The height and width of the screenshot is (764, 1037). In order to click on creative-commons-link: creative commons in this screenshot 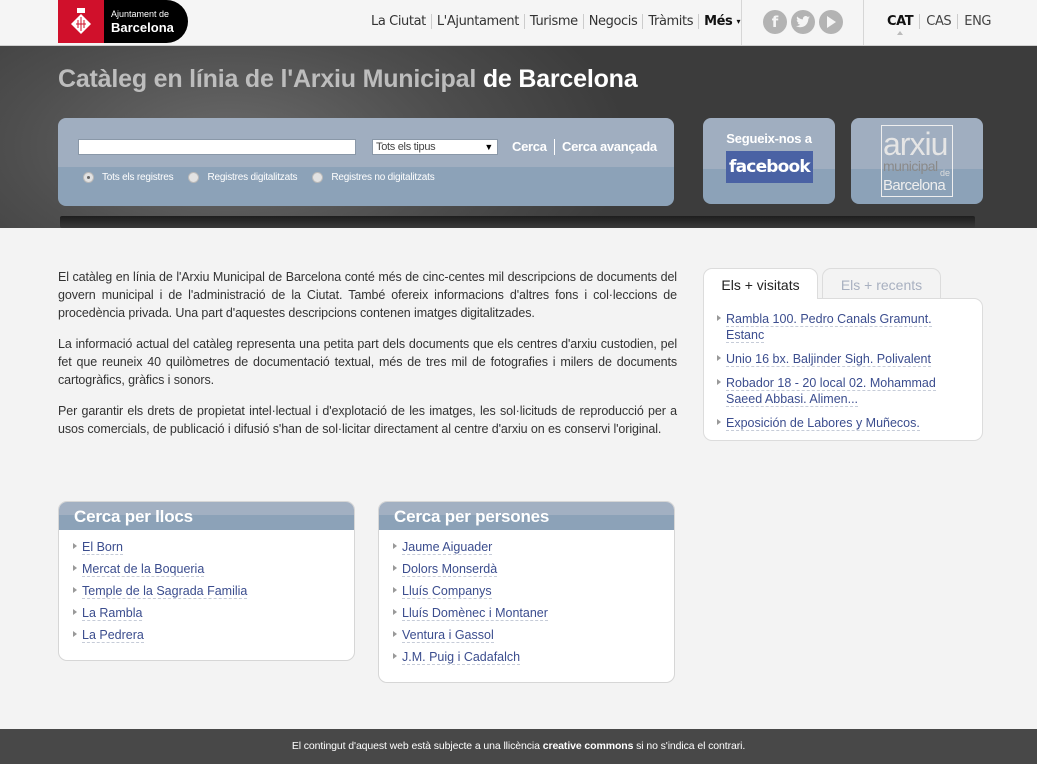, I will do `click(588, 746)`.